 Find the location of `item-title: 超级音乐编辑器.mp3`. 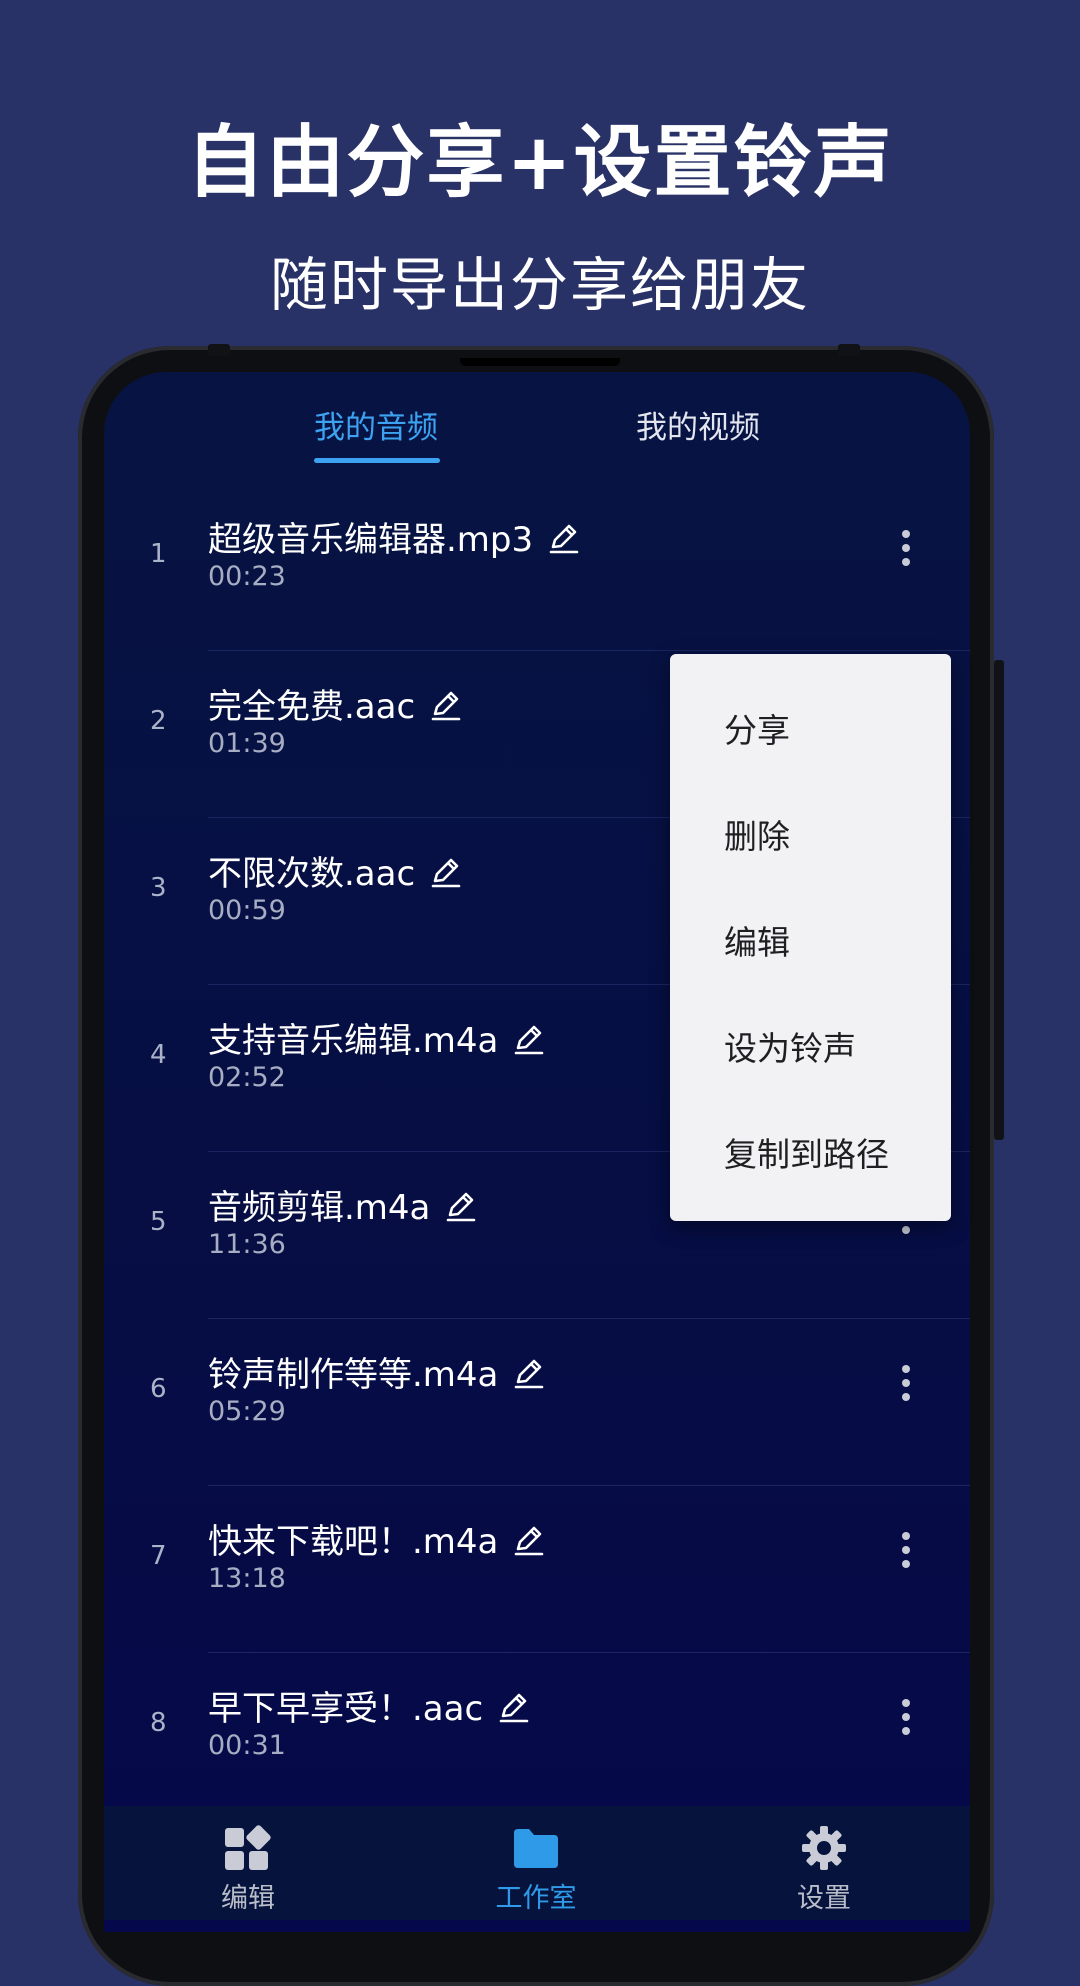

item-title: 超级音乐编辑器.mp3 is located at coordinates (394, 536).